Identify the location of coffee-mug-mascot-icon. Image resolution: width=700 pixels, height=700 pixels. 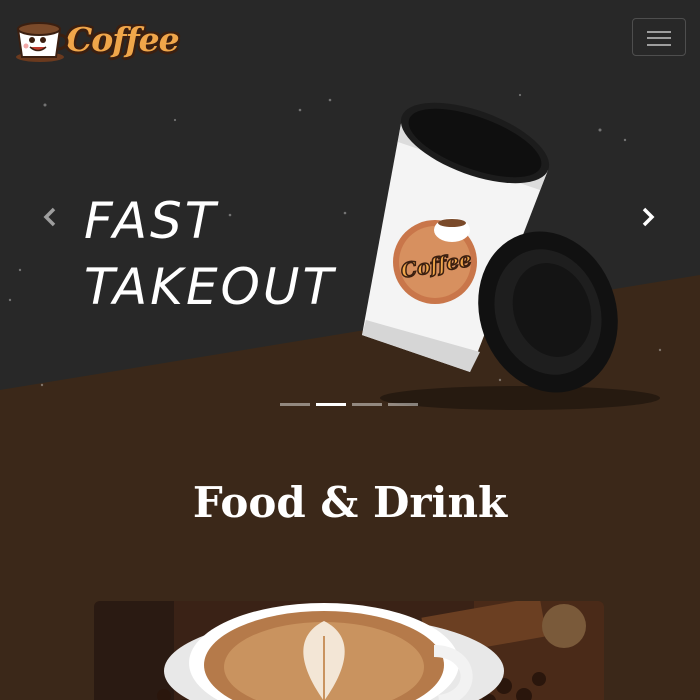
(42, 42).